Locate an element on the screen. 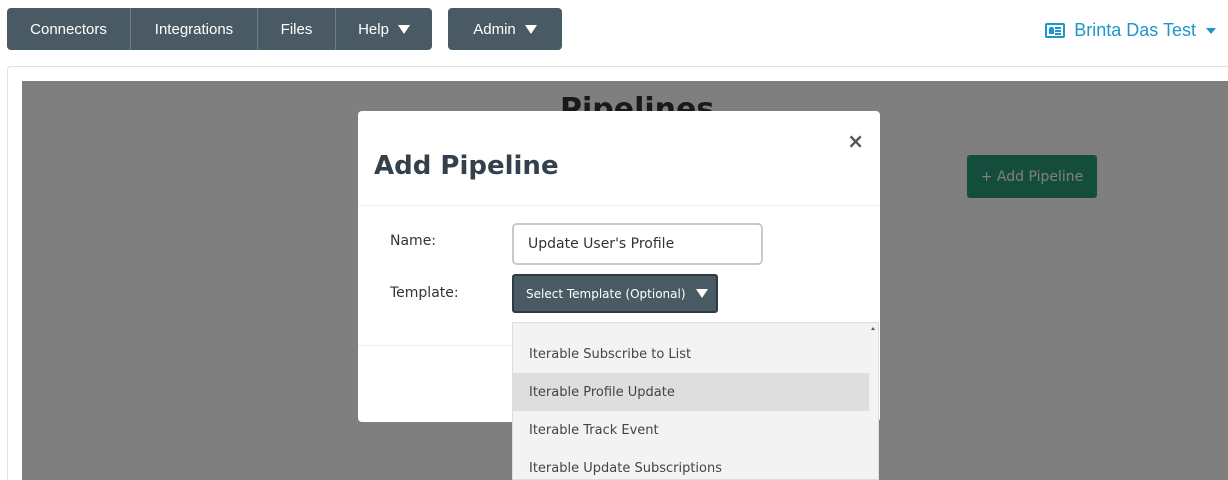  modal-title: Add Pipeline is located at coordinates (466, 166).